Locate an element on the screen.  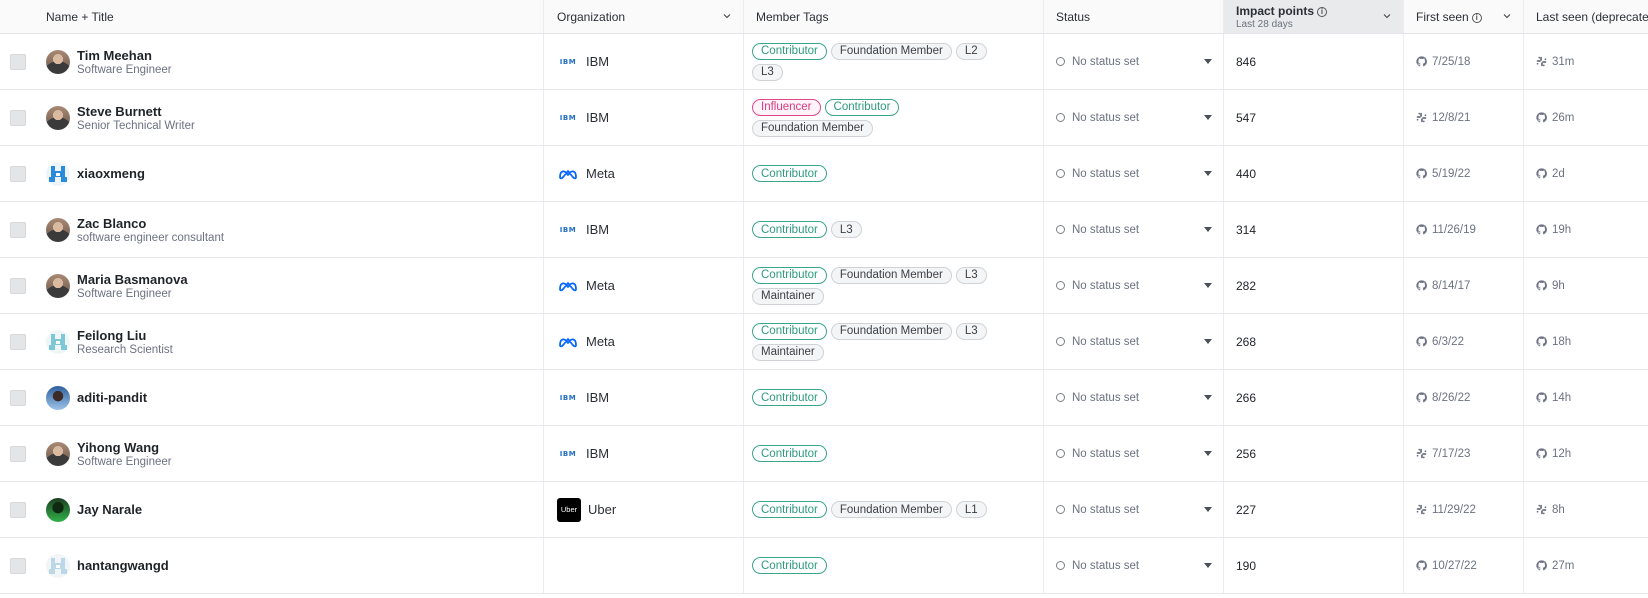
member-name: Zac Blanco is located at coordinates (150, 223).